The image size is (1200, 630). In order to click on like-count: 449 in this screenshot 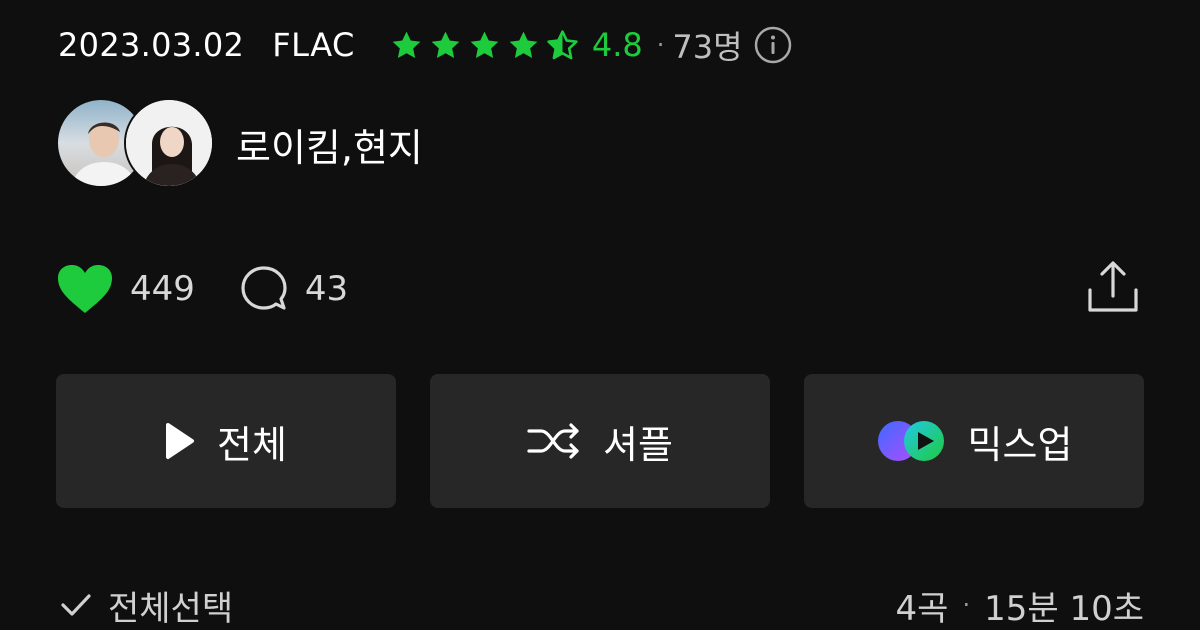, I will do `click(162, 289)`.